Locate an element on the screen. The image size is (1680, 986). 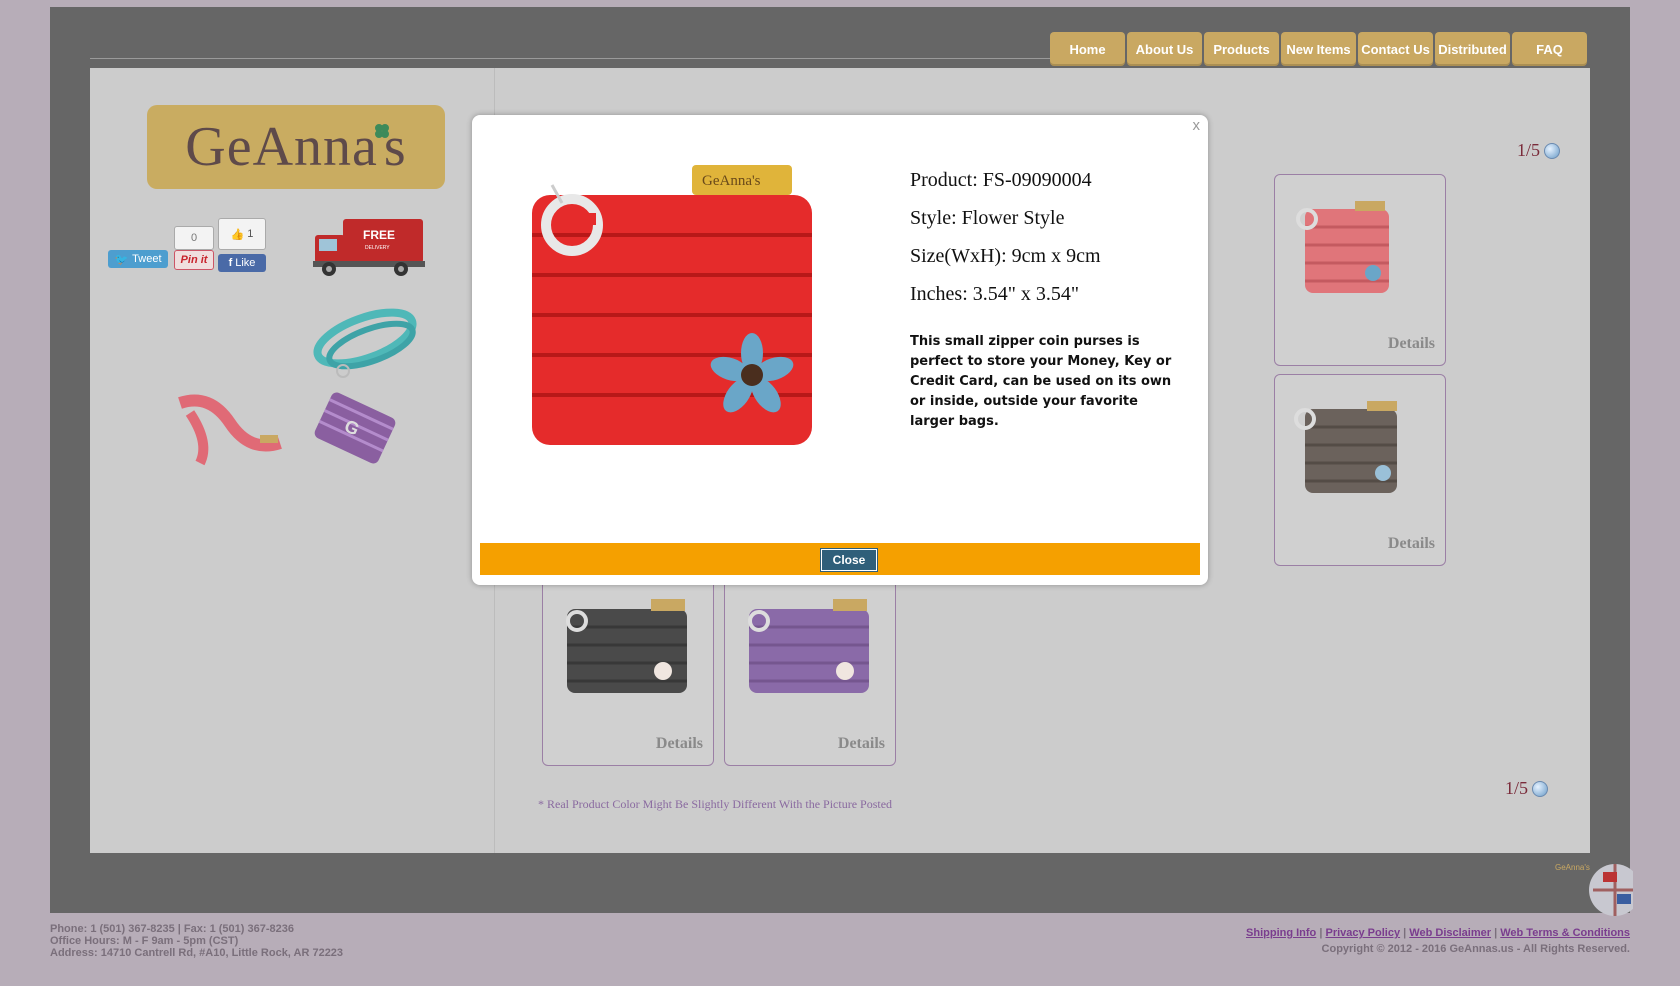
product-inches: Inches: 3.54" x 3.54" is located at coordinates (995, 294).